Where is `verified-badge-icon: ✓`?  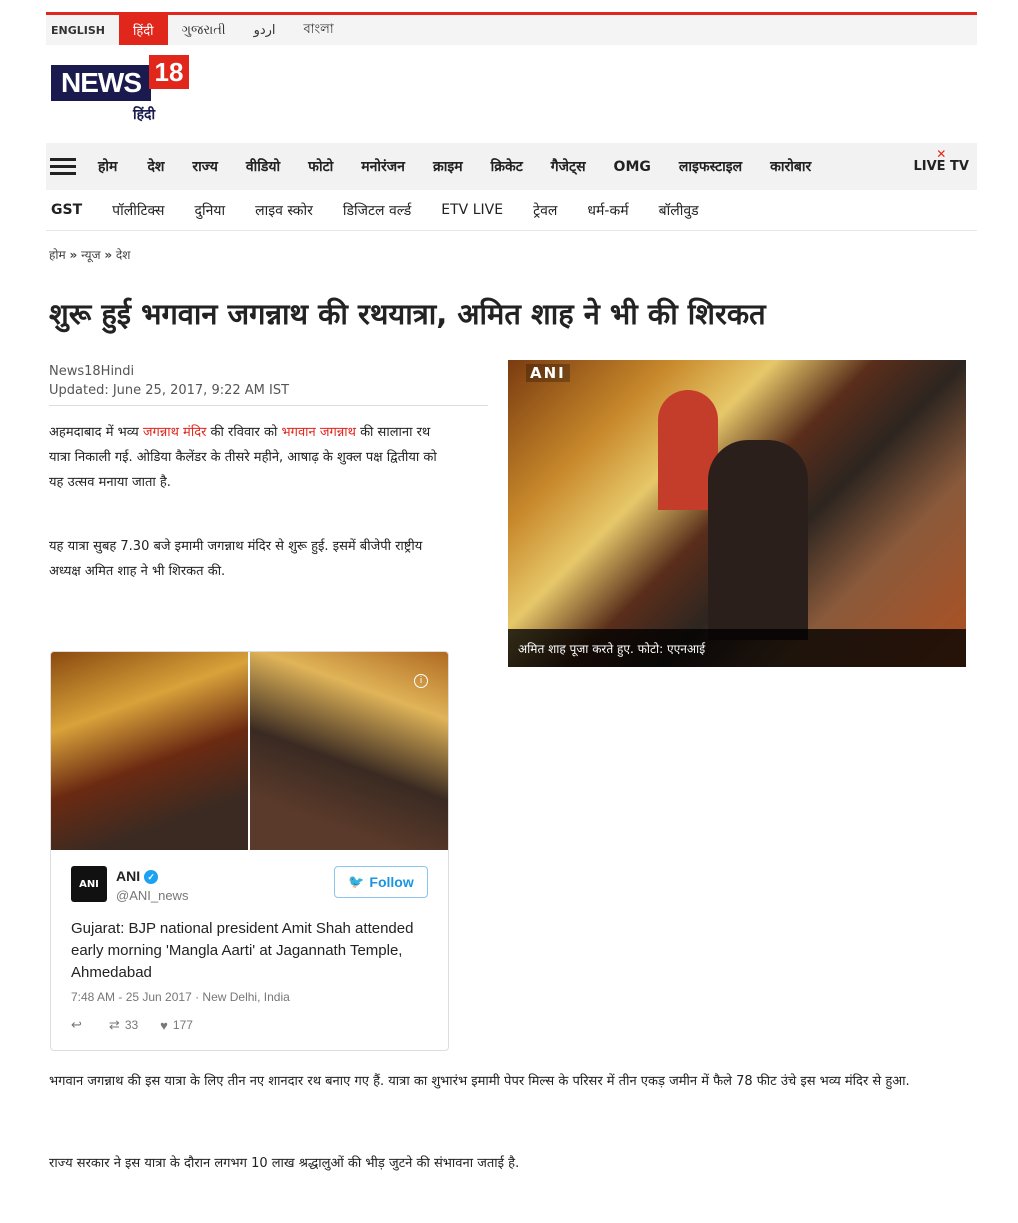 verified-badge-icon: ✓ is located at coordinates (151, 877).